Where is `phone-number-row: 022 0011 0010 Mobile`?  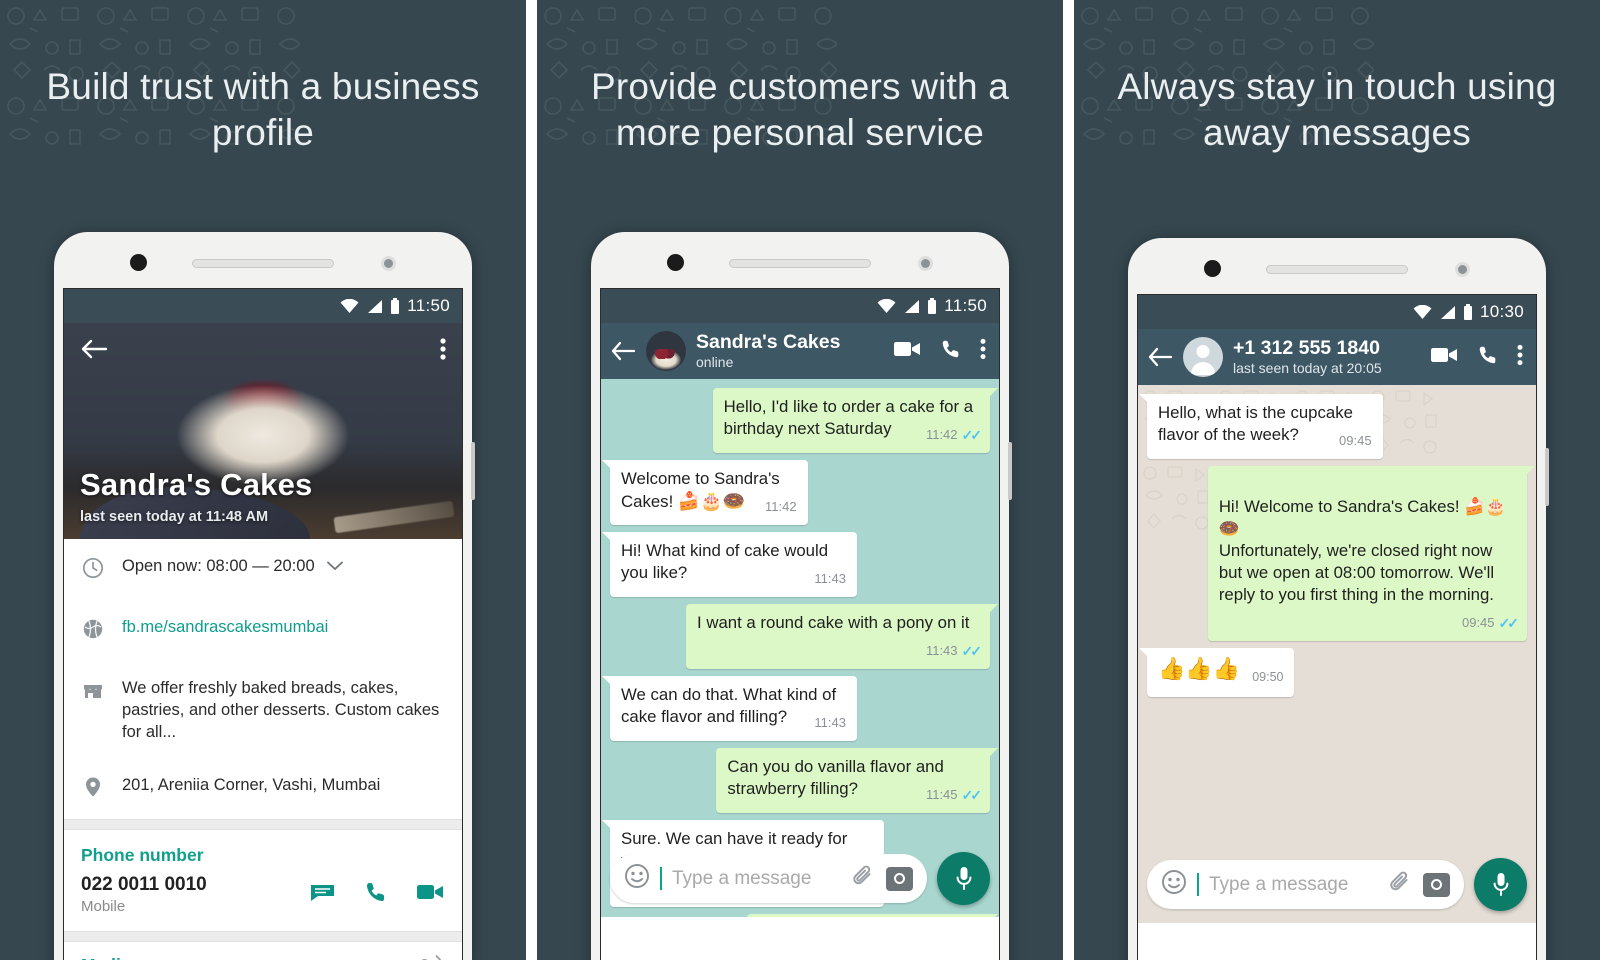
phone-number-row: 022 0011 0010 Mobile is located at coordinates (263, 900).